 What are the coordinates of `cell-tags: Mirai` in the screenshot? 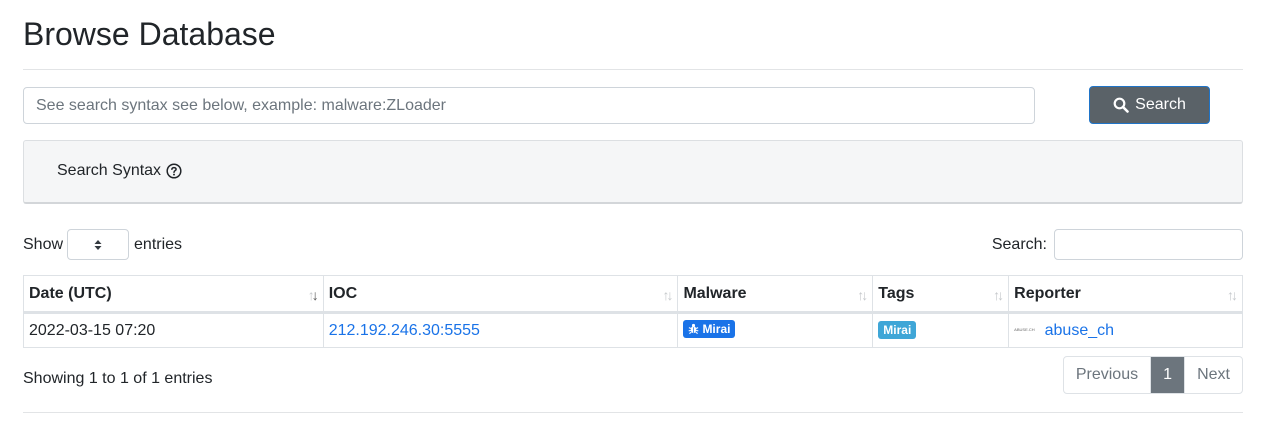 It's located at (941, 330).